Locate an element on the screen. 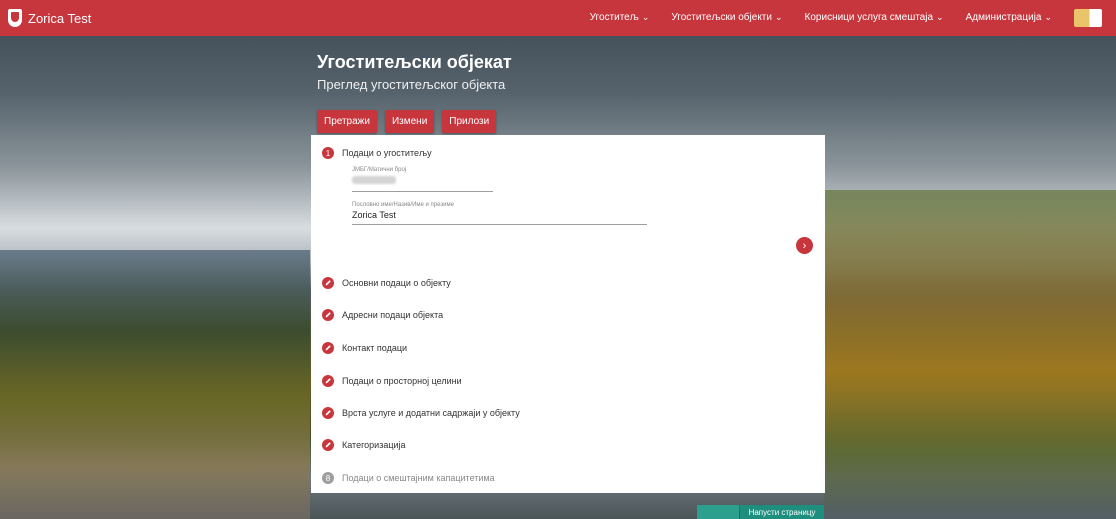 The image size is (1116, 519). action-buttons: Претражи Измени Прилози is located at coordinates (407, 121).